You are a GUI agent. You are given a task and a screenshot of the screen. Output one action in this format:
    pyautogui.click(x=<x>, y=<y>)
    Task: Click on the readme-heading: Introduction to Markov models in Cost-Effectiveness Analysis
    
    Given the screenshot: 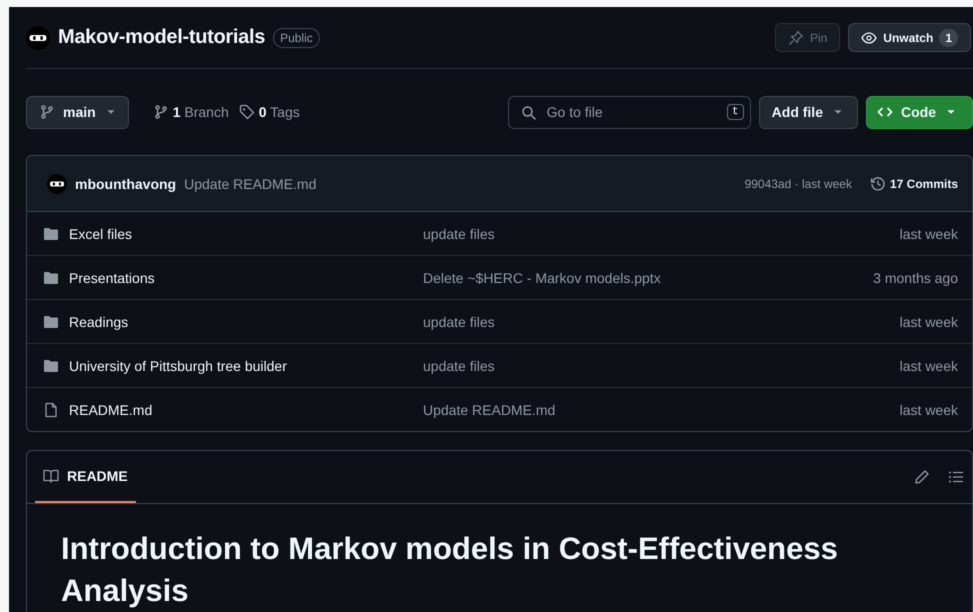 What is the action you would take?
    pyautogui.click(x=450, y=570)
    